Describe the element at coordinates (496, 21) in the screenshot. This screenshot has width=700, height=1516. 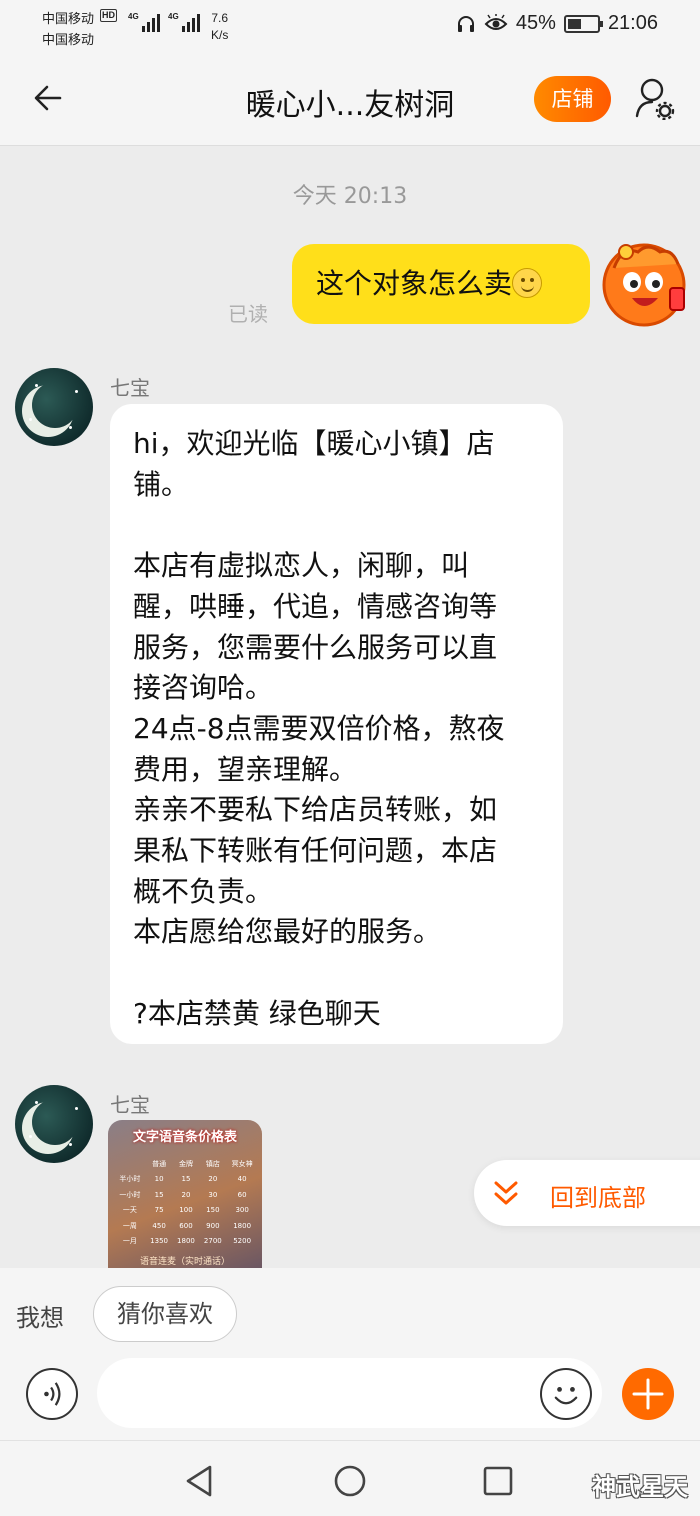
I see `eye-comfort-icon` at that location.